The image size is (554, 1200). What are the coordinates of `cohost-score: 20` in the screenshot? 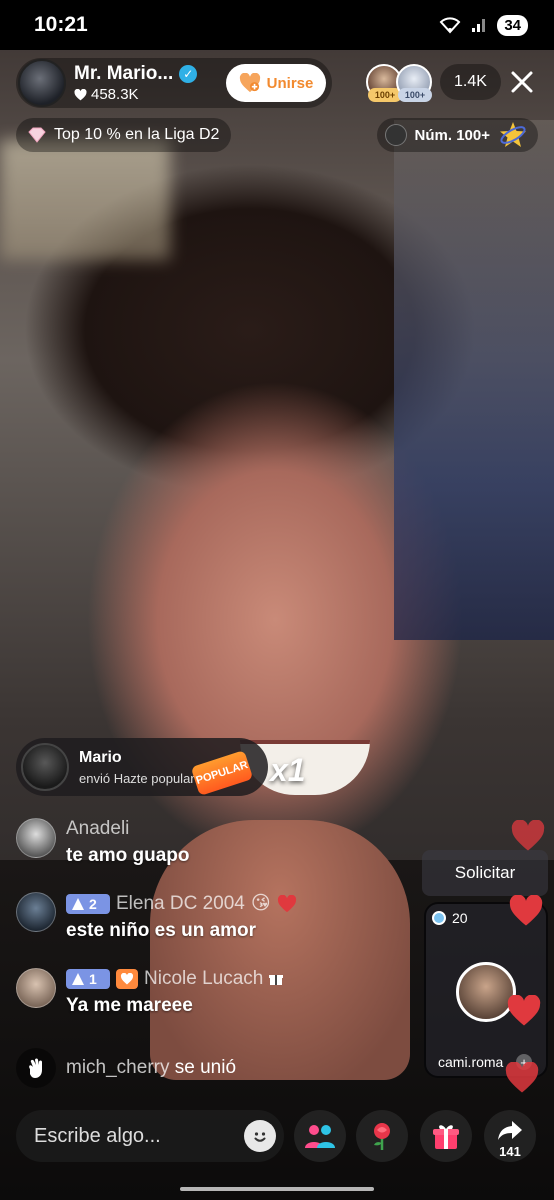 It's located at (450, 918).